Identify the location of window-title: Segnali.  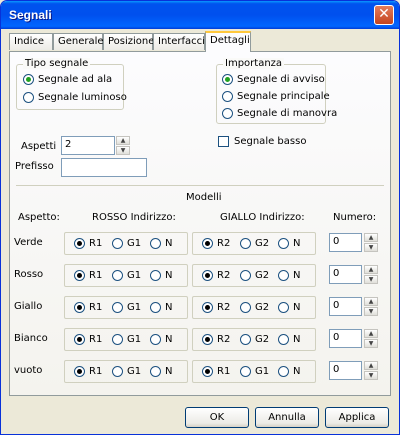
(30, 15).